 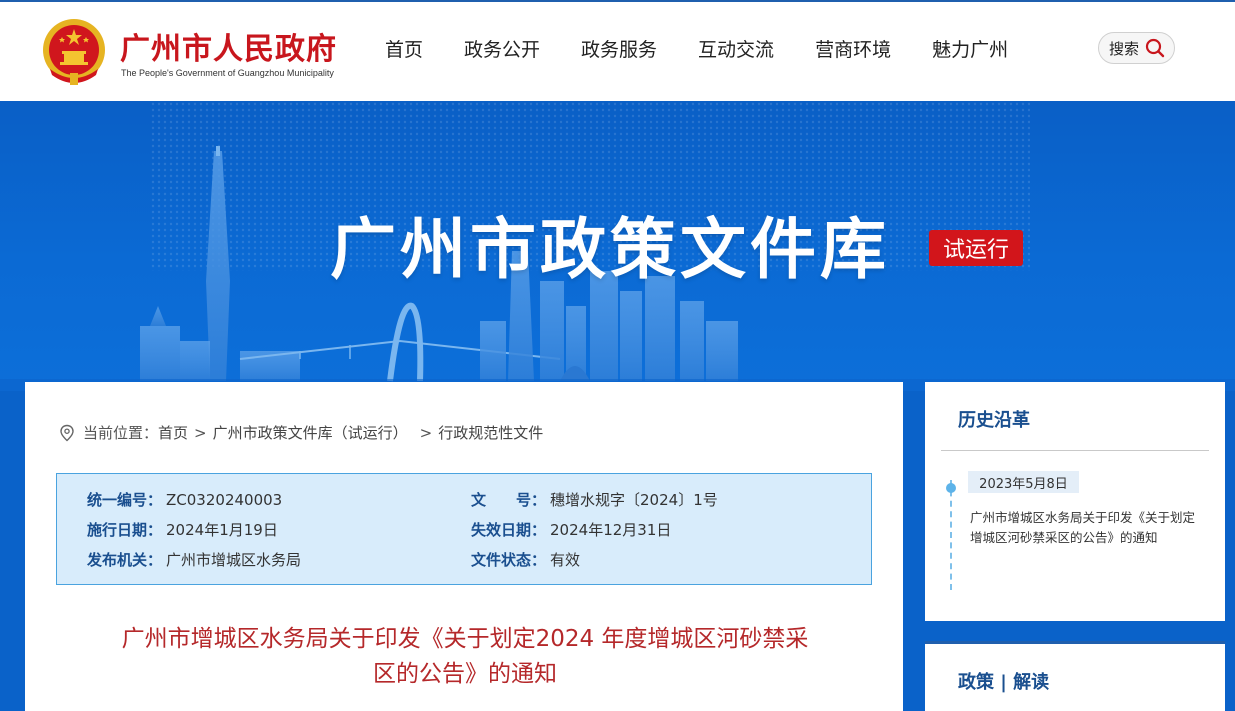 I want to click on nav-interaction: 互动交流, so click(x=736, y=48).